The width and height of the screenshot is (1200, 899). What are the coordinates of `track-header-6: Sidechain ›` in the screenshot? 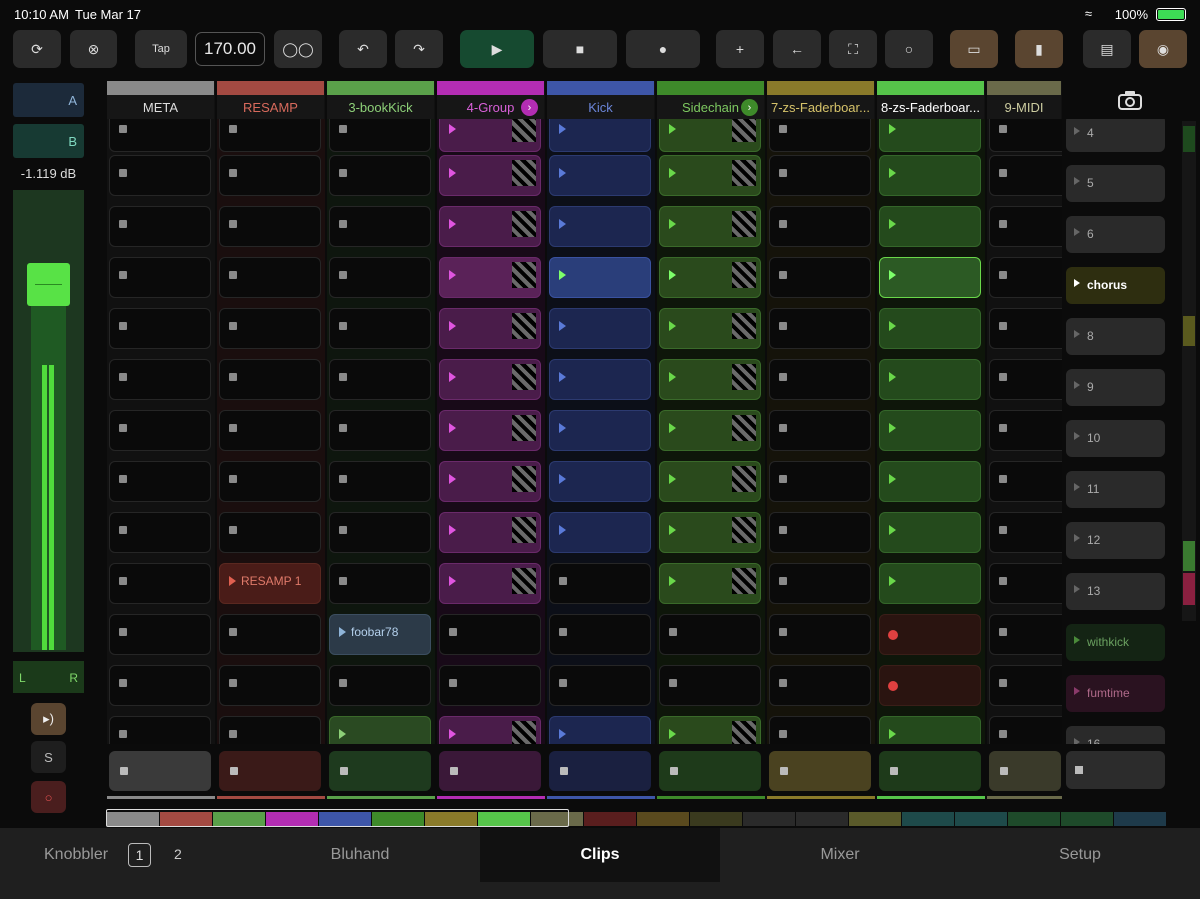 It's located at (711, 100).